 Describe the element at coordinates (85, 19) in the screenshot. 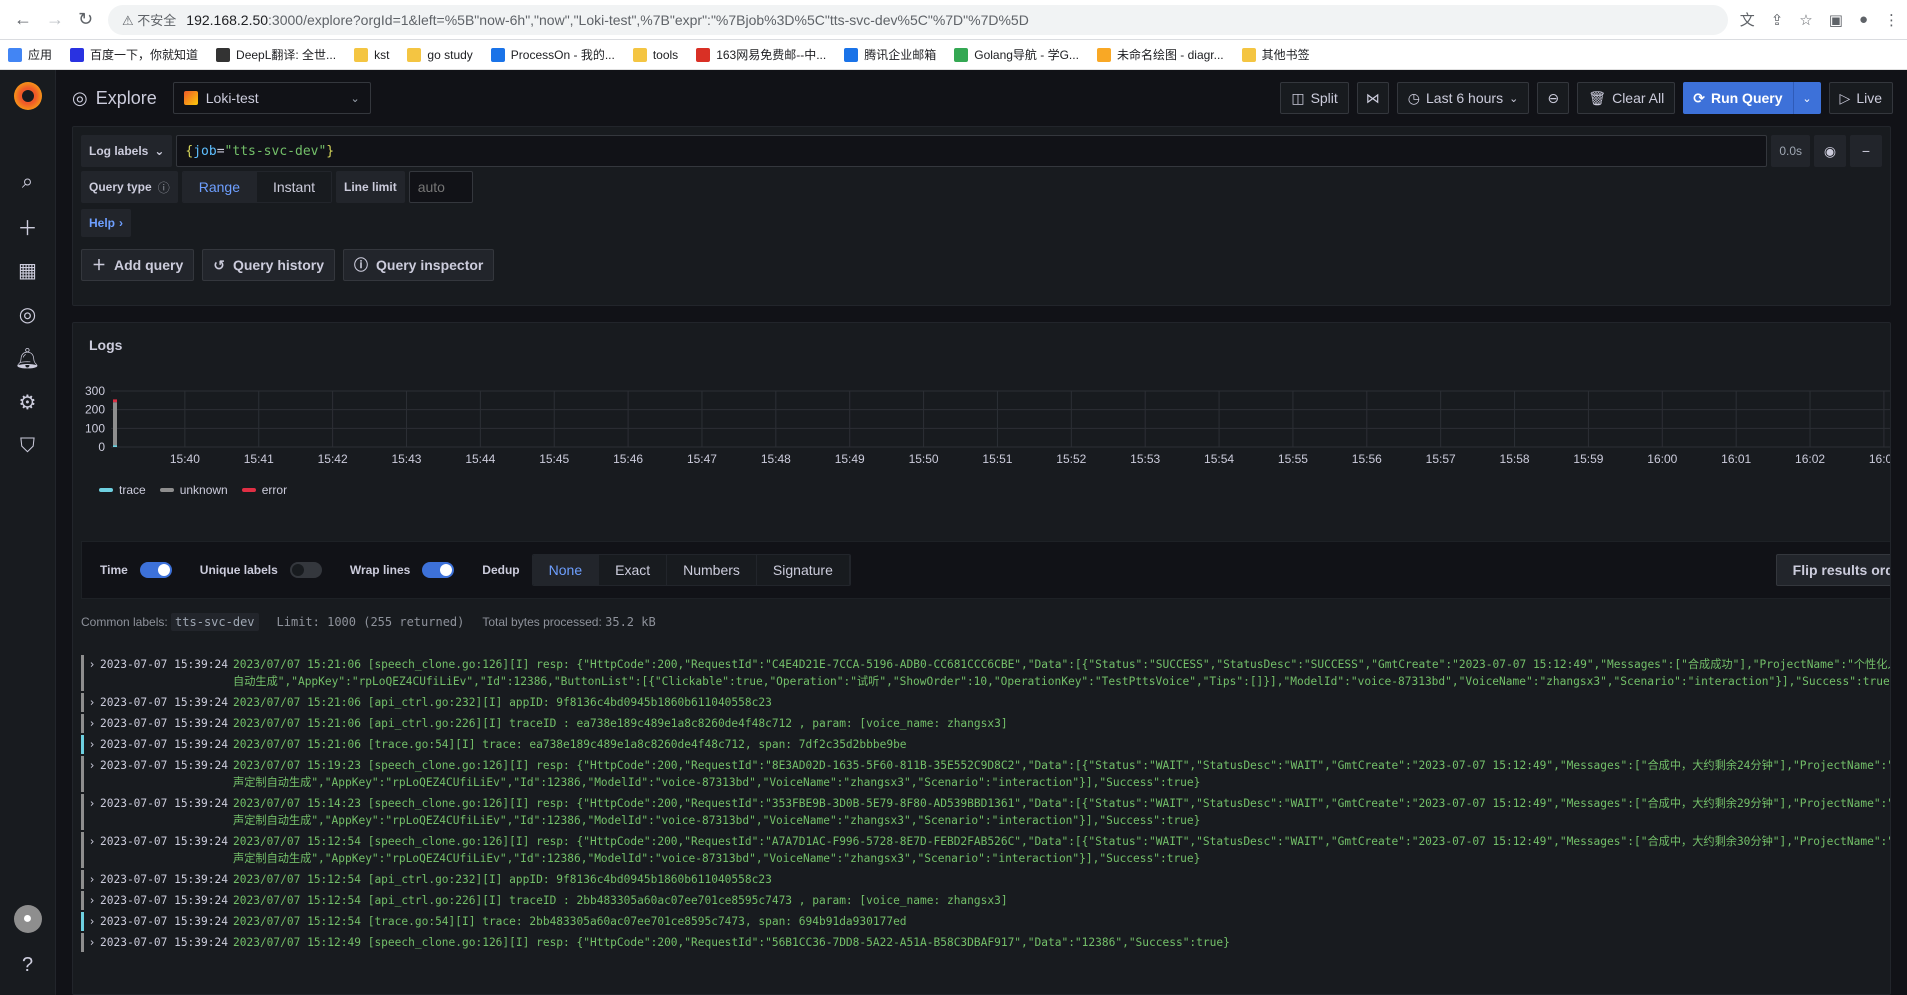

I see `reload-icon: ↻` at that location.